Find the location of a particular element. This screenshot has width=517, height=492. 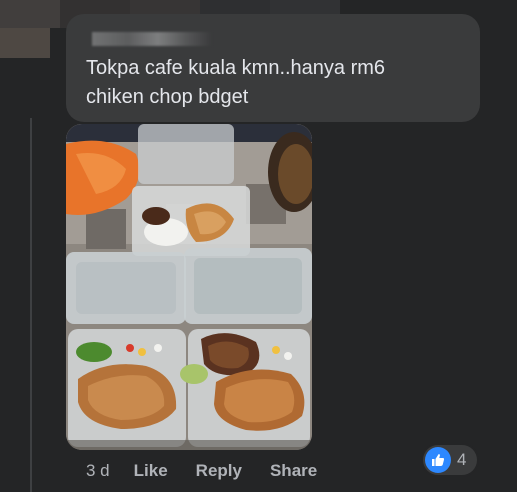

share-button: Share is located at coordinates (293, 471).